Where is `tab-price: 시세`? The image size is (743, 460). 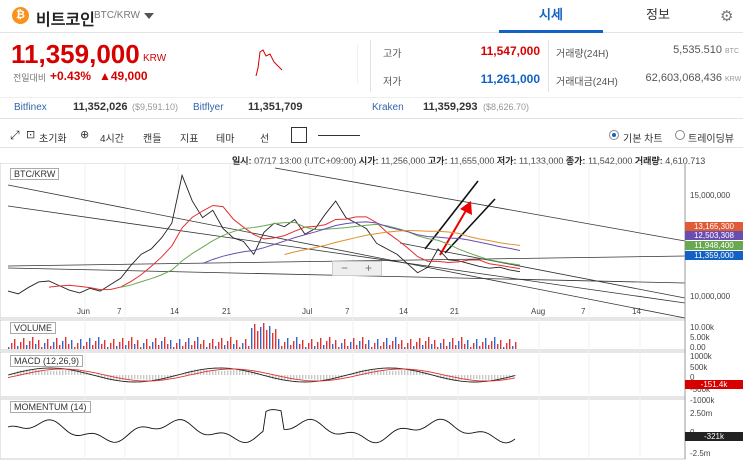
tab-price: 시세 is located at coordinates (551, 16).